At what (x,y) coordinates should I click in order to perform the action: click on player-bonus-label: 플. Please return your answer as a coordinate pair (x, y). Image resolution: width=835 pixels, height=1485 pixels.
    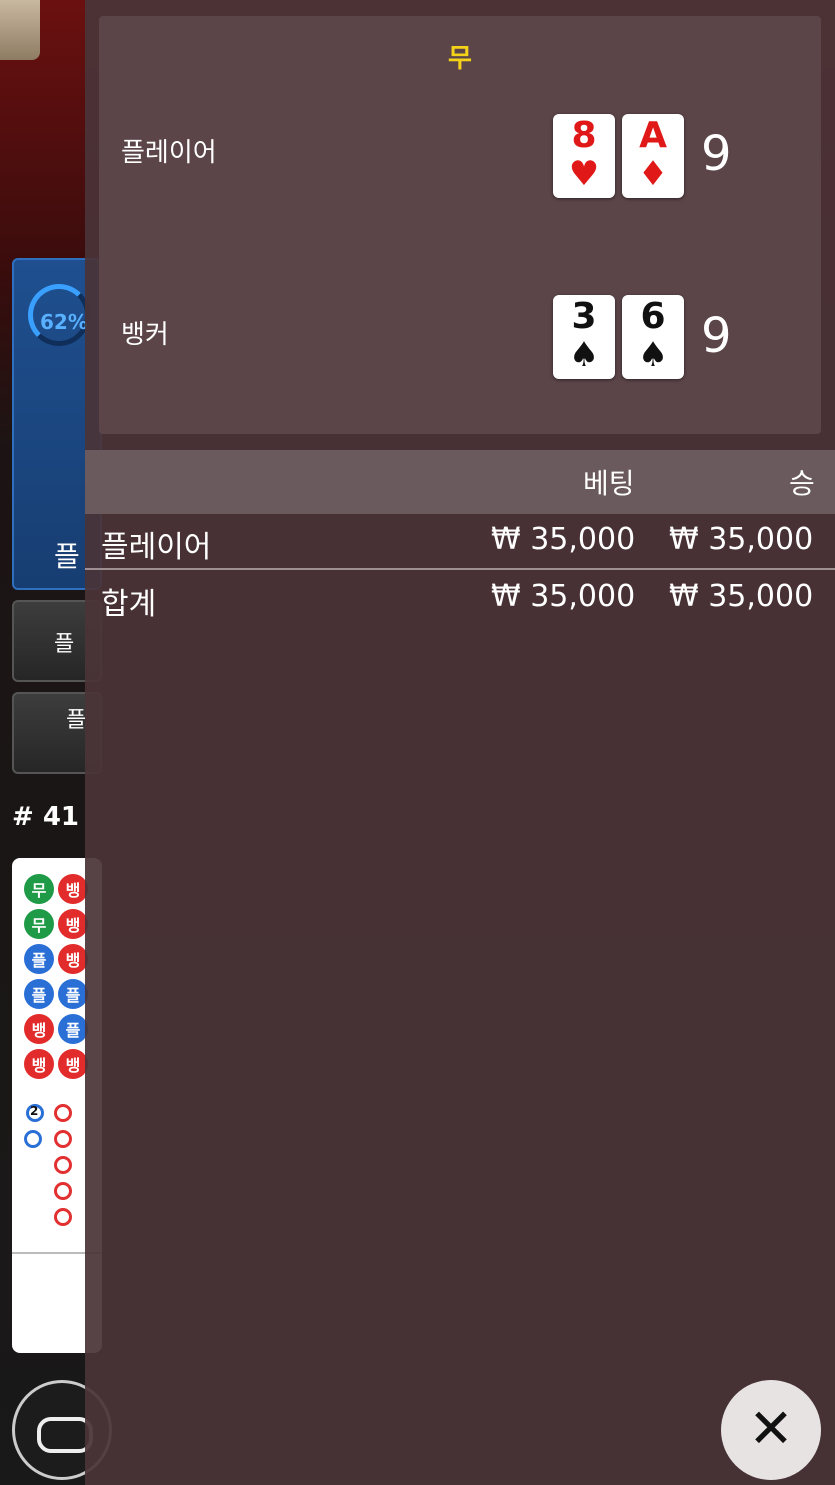
    Looking at the image, I should click on (64, 644).